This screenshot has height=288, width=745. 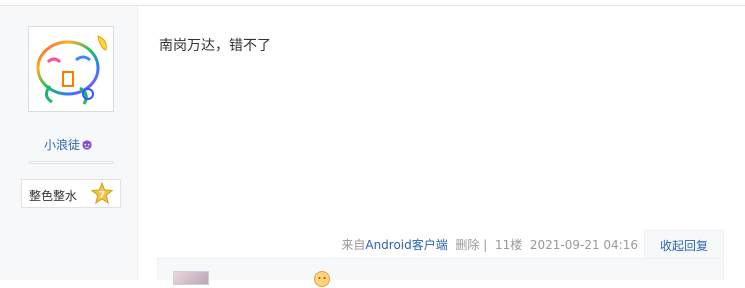 I want to click on level-badge: 整色整水 7, so click(x=71, y=193).